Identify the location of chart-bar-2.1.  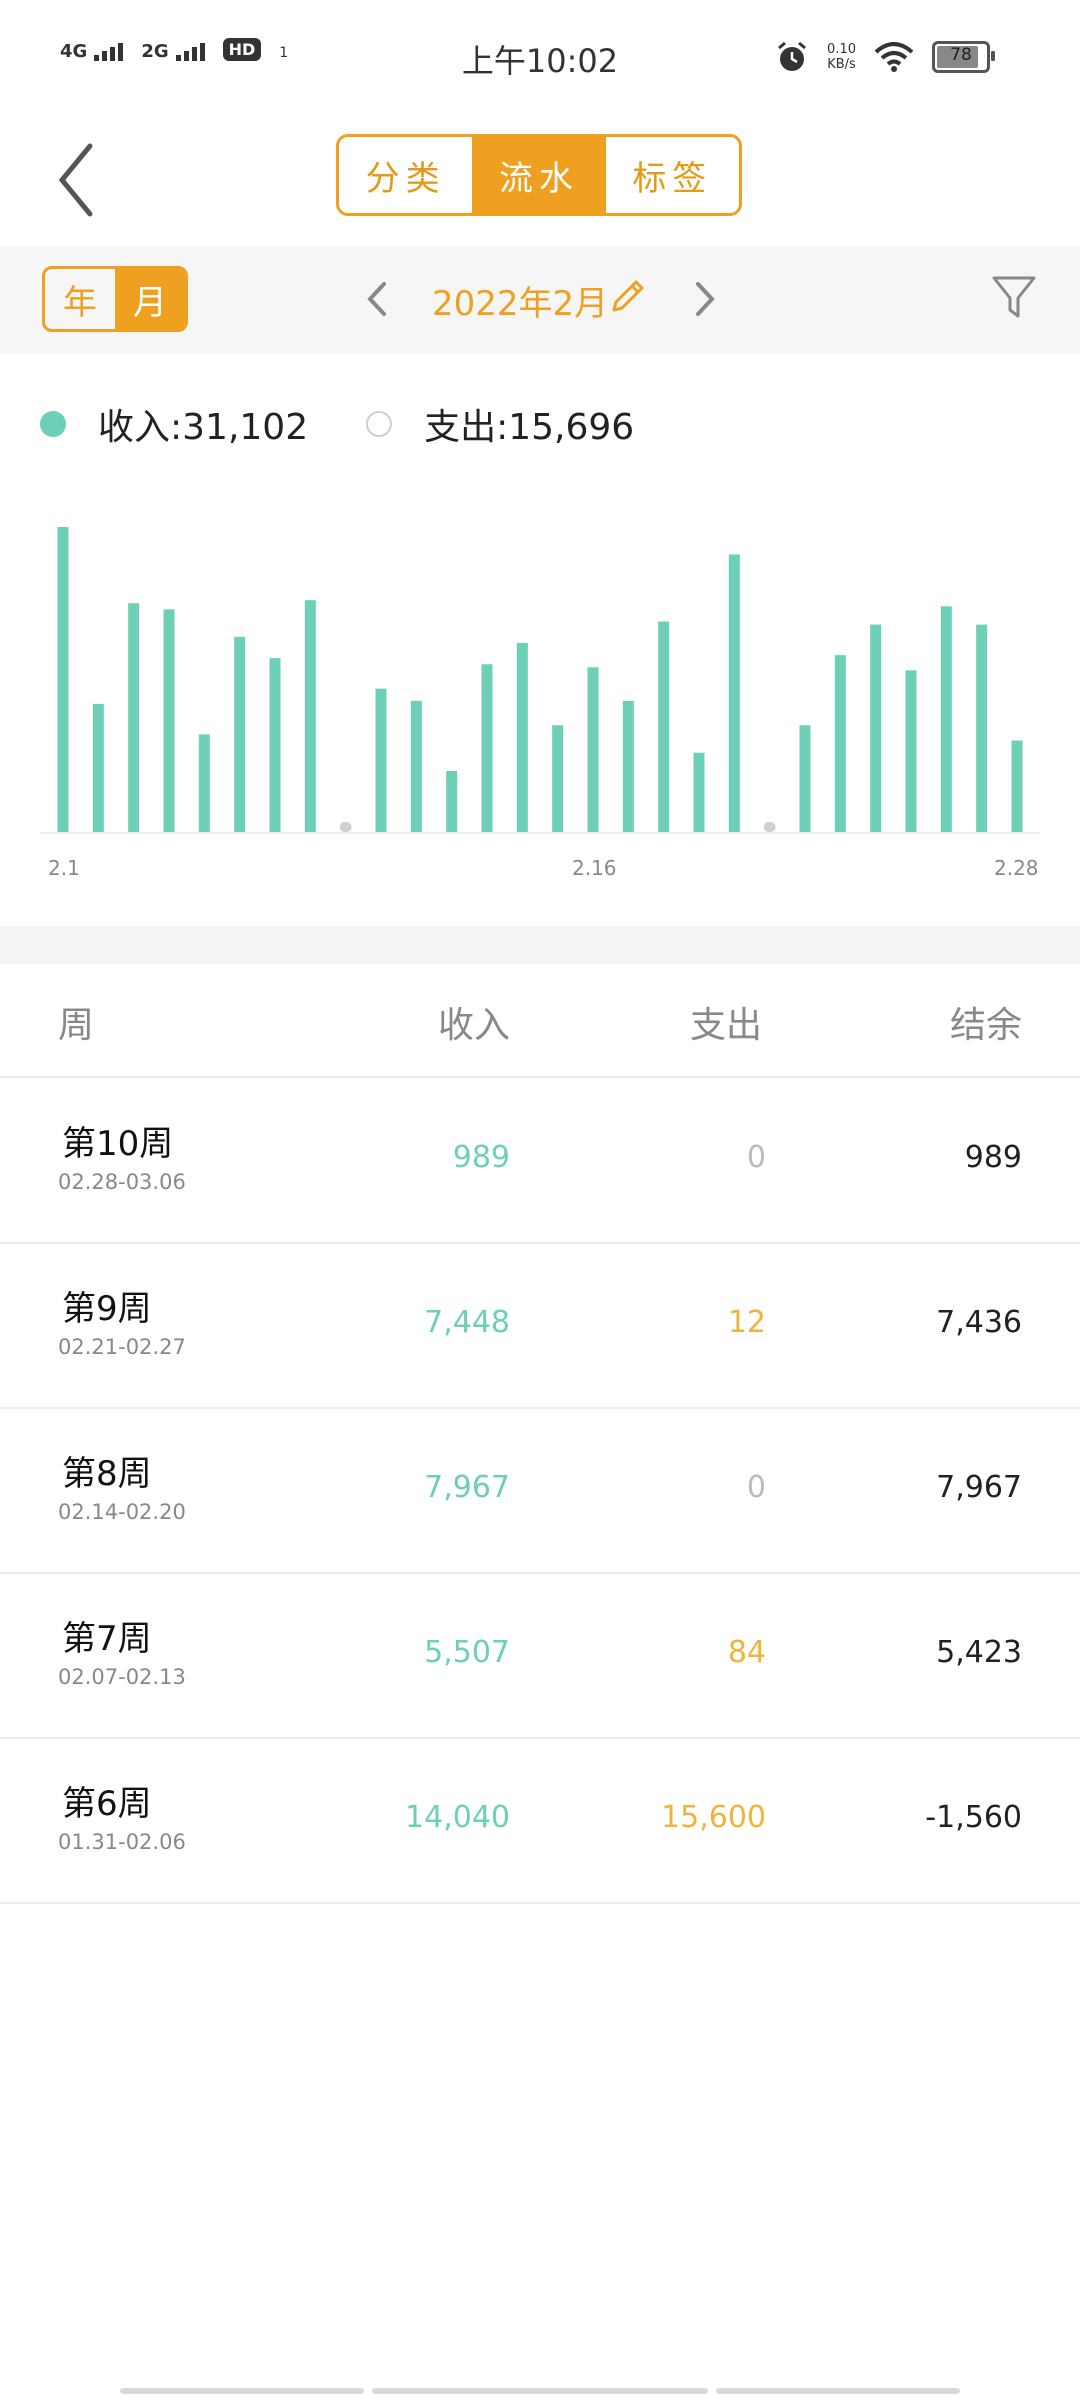
(63, 679).